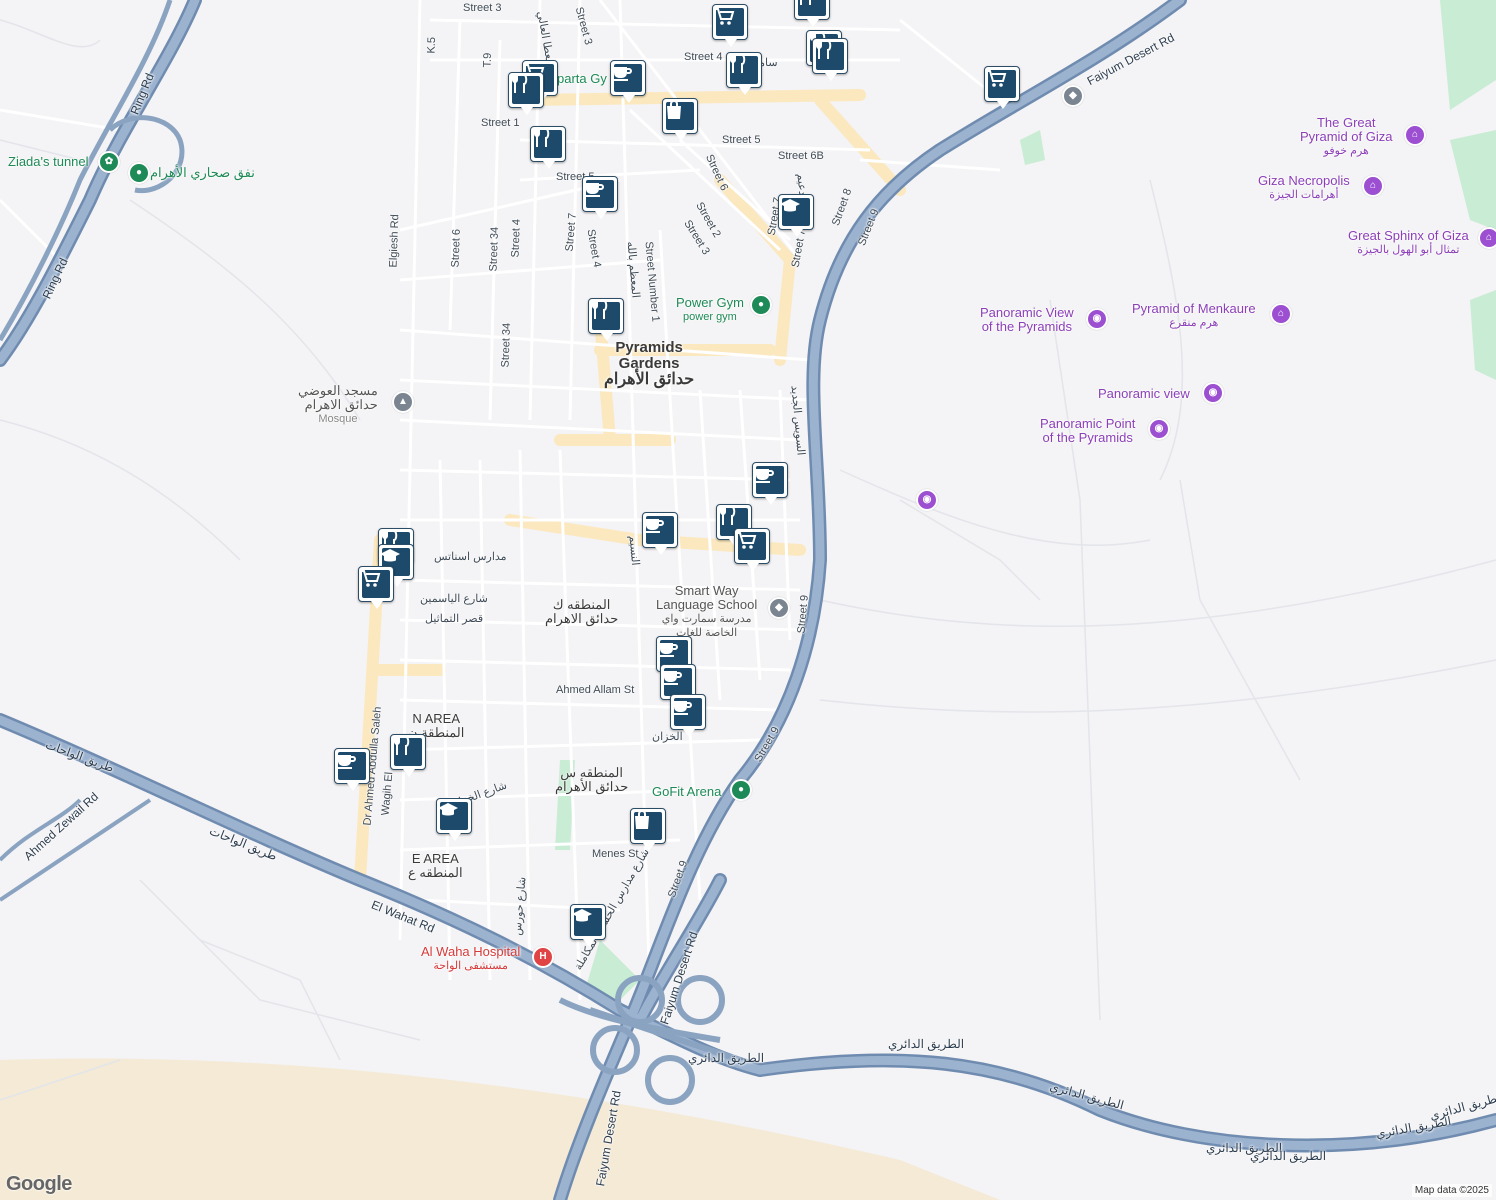  Describe the element at coordinates (1027, 312) in the screenshot. I see `poi-label-line: Panoramic View` at that location.